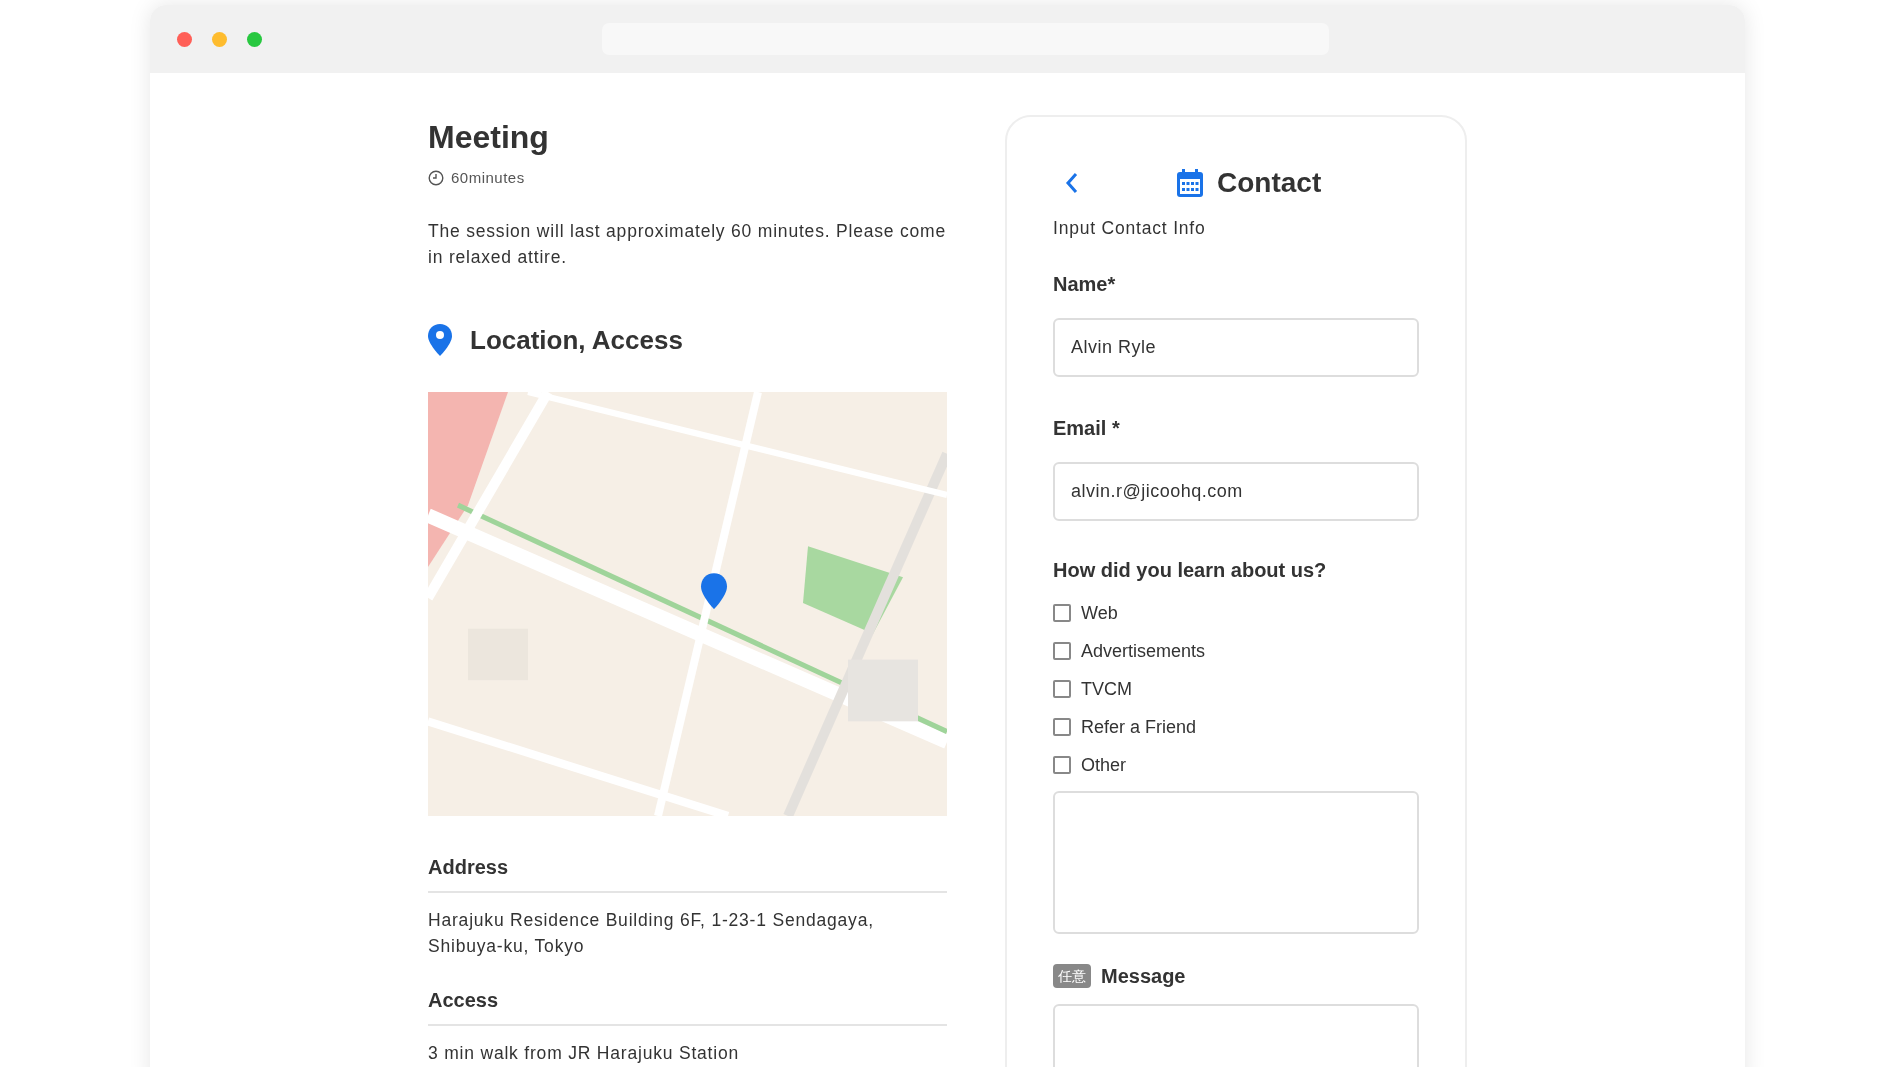 The width and height of the screenshot is (1897, 1067). I want to click on event-title: Meeting, so click(489, 137).